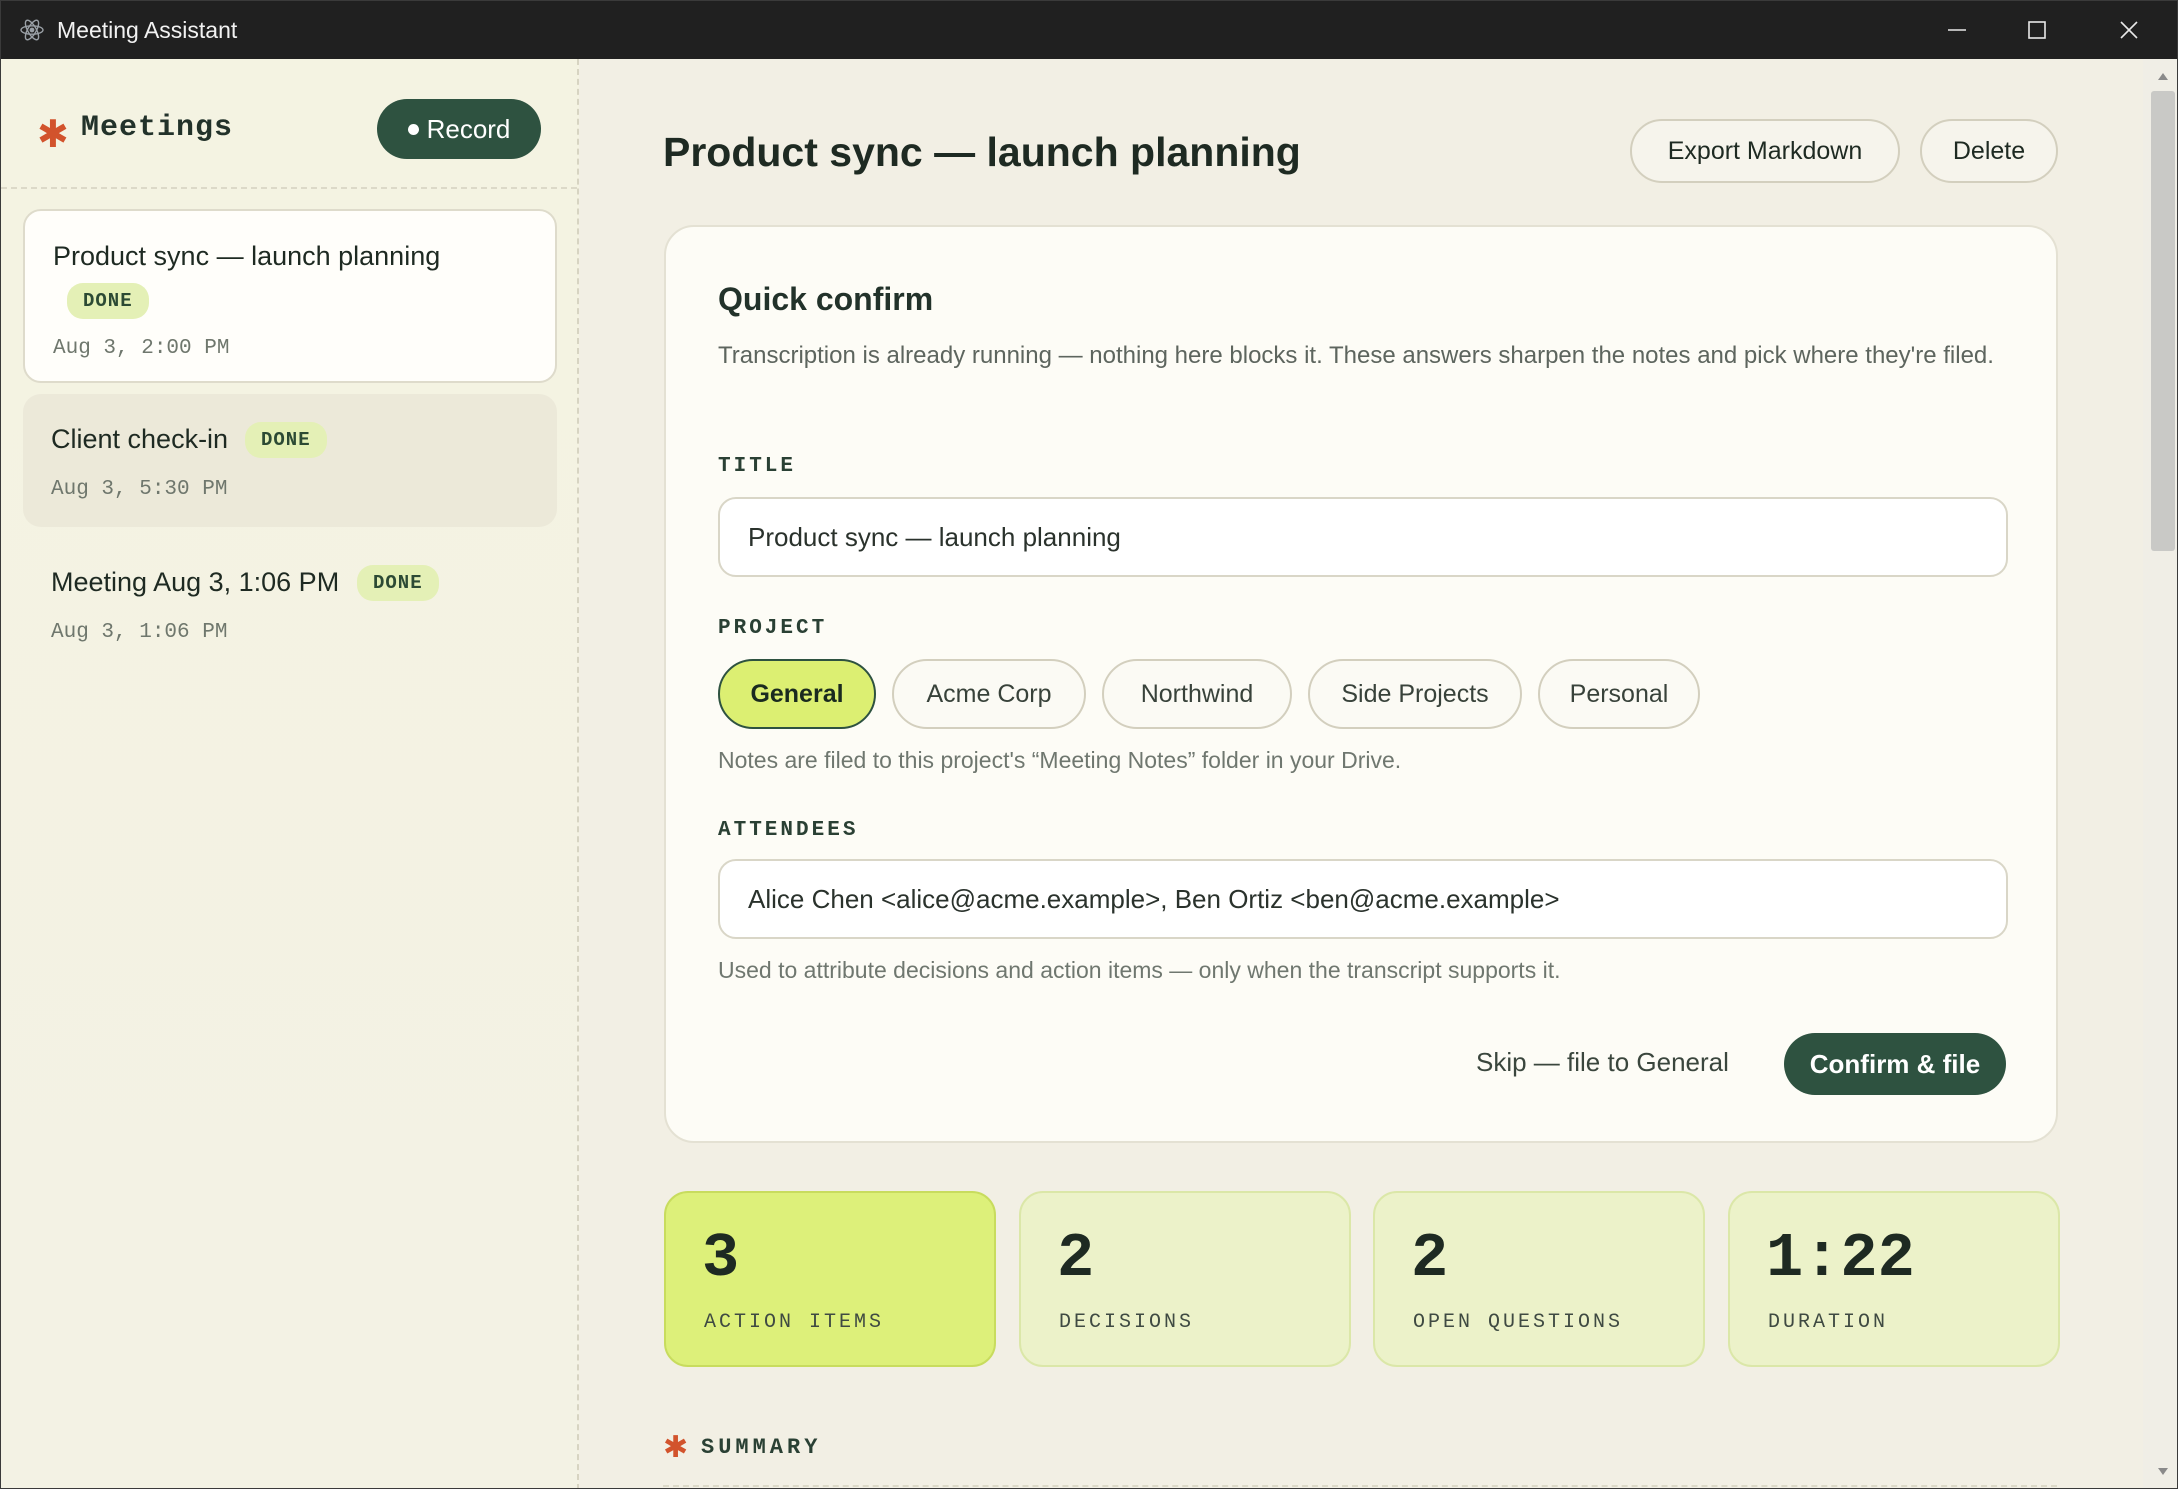 The image size is (2178, 1489). What do you see at coordinates (1197, 694) in the screenshot?
I see `project-chip-northwind: Northwind` at bounding box center [1197, 694].